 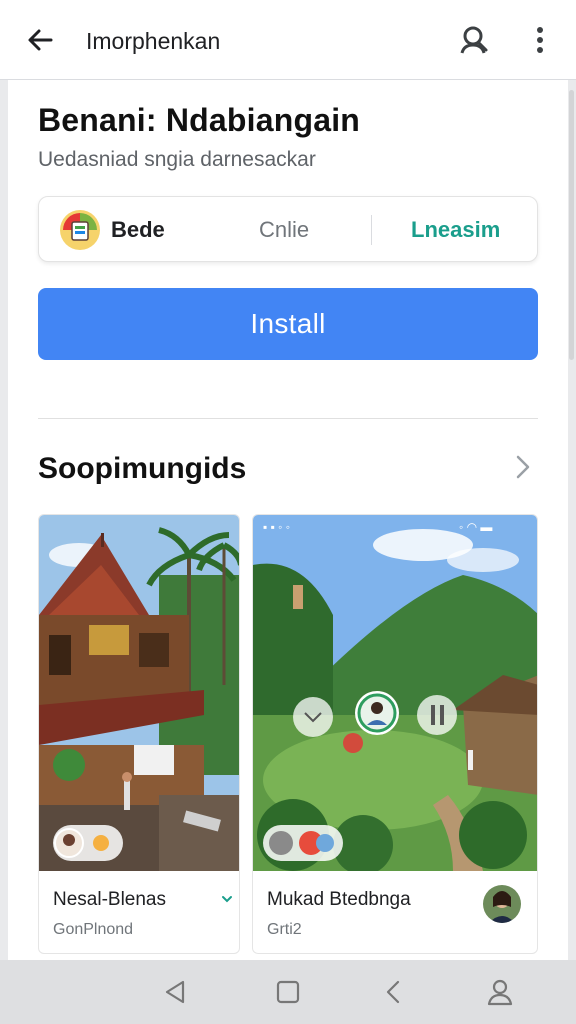 What do you see at coordinates (177, 159) in the screenshot?
I see `app-subtitle: Uedasniad sngia darnesackar` at bounding box center [177, 159].